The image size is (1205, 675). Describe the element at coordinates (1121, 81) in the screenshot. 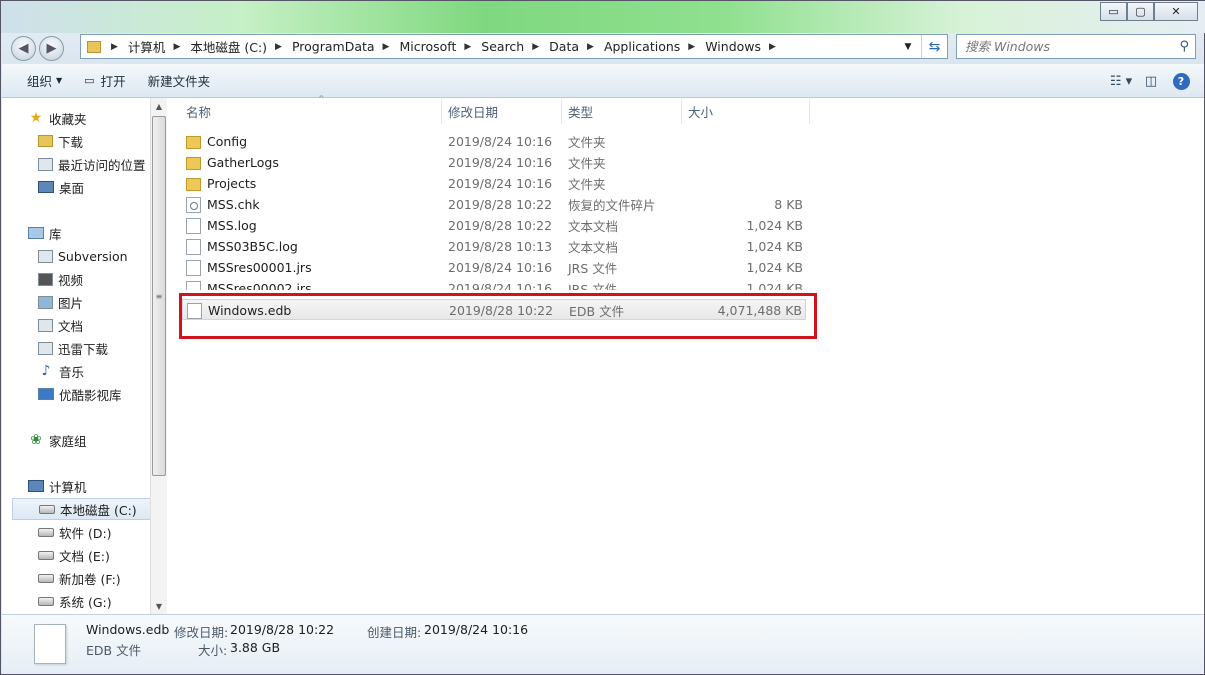

I see `view-options-icon: ☷ ▾` at that location.